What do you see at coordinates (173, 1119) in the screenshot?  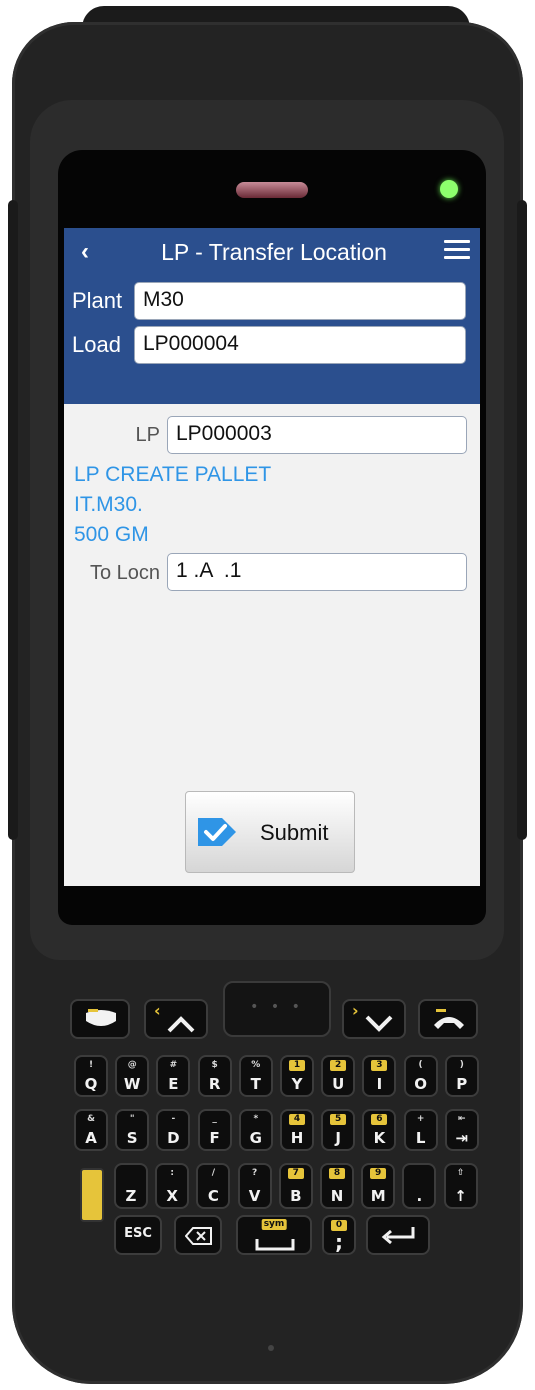 I see `key-sub-label: -` at bounding box center [173, 1119].